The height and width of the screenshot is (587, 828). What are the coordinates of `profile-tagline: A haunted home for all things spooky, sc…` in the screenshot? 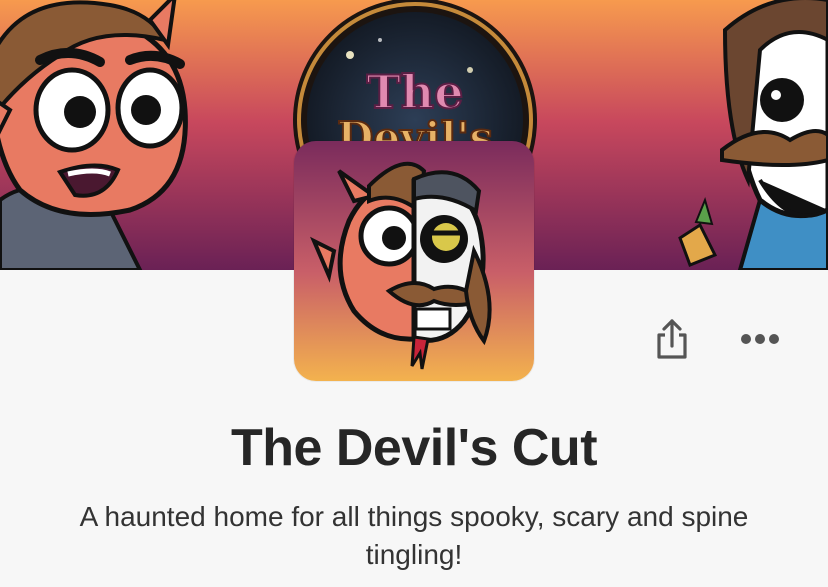 It's located at (414, 535).